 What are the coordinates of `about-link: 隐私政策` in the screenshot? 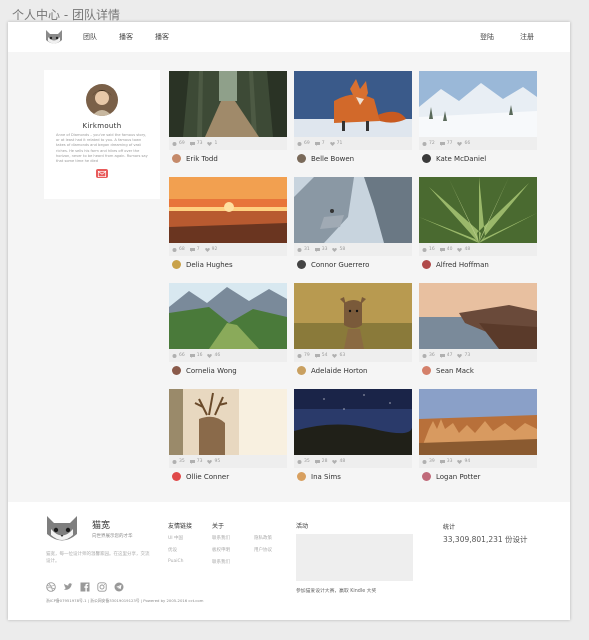 It's located at (263, 538).